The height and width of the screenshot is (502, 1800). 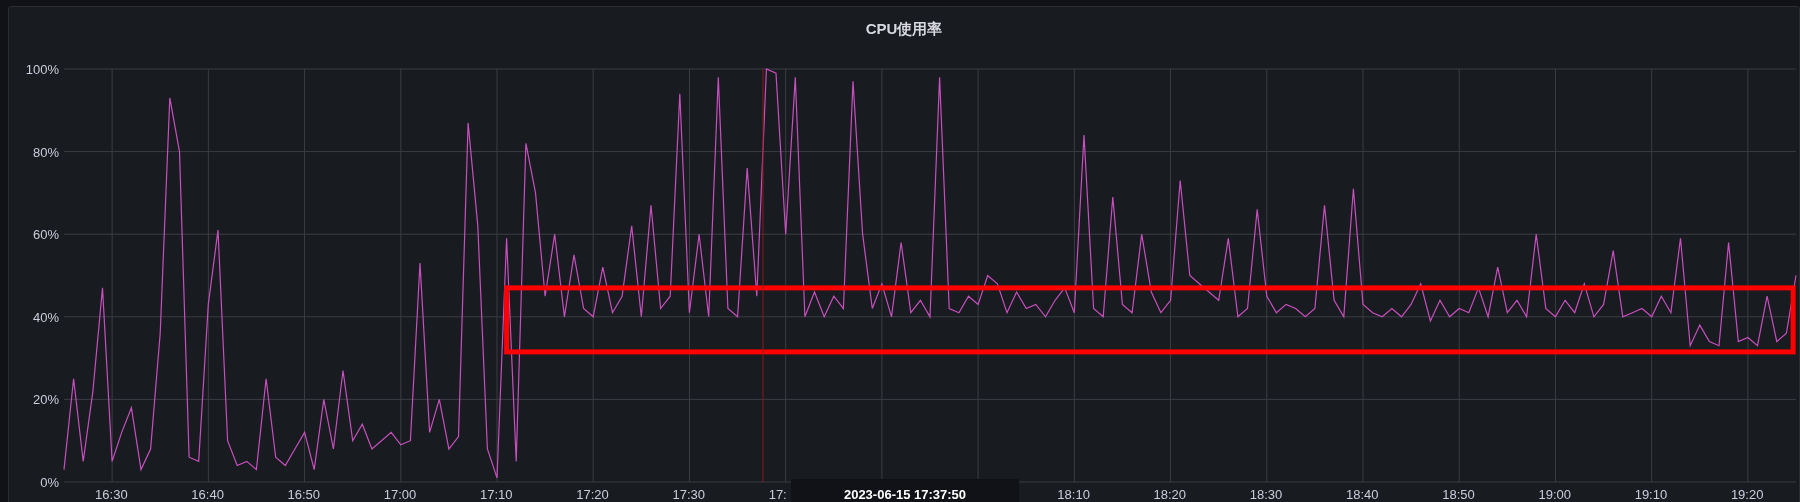 I want to click on x-tick-label: 19:20, so click(x=1747, y=494).